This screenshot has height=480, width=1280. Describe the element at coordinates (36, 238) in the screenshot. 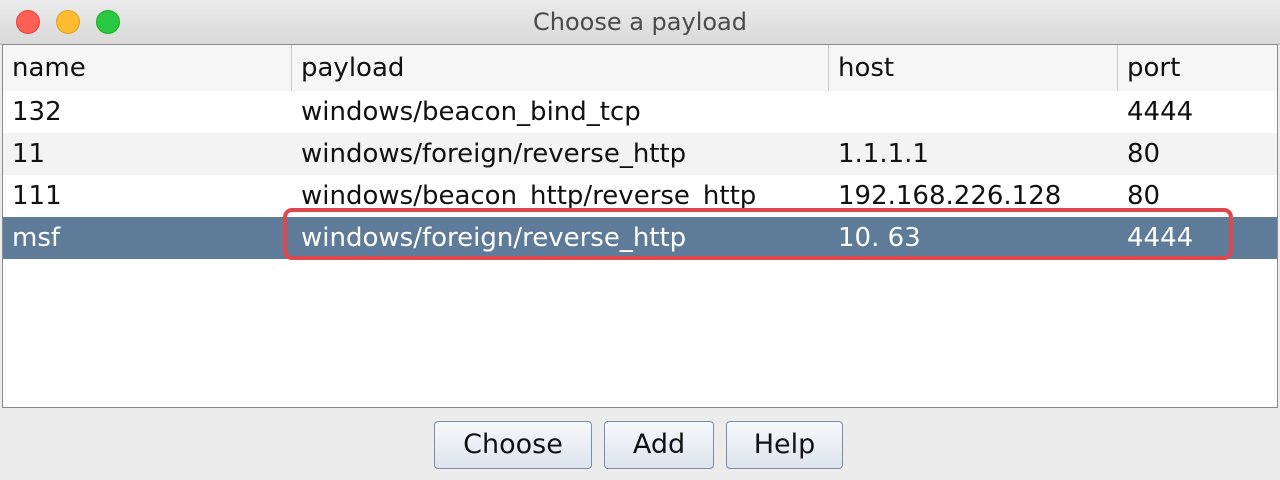

I see `cell-name: msf` at that location.